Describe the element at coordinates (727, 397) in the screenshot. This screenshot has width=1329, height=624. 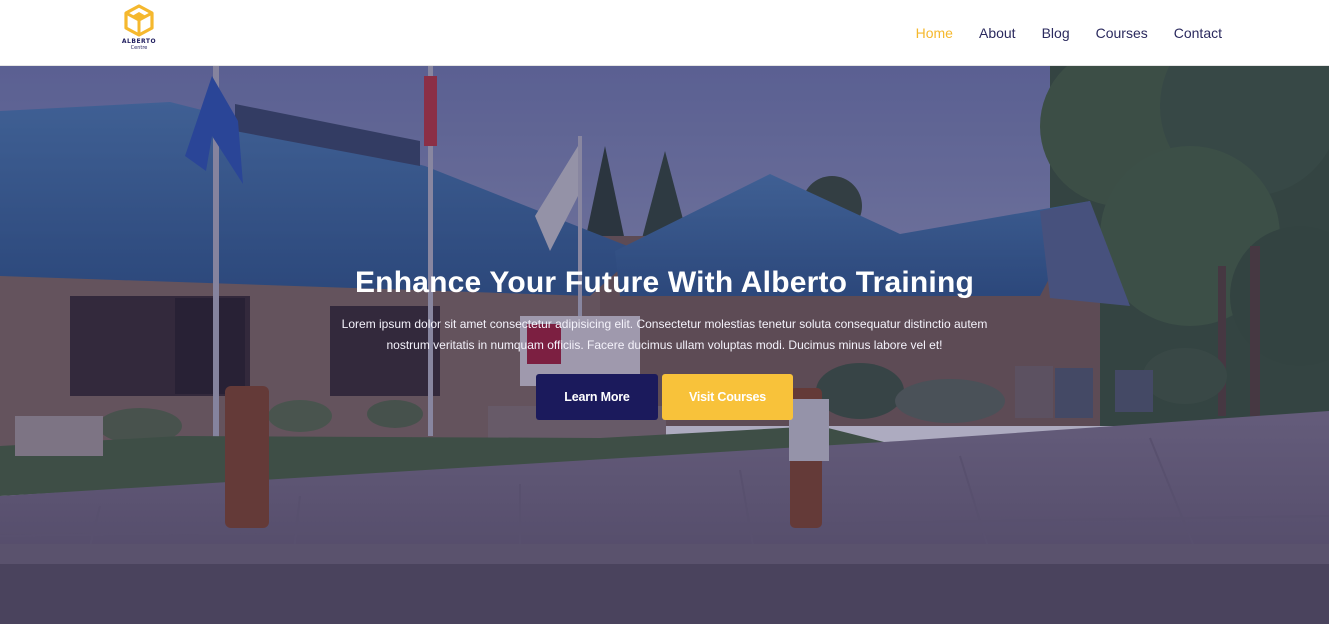
I see `visit-courses-button: Visit Courses` at that location.